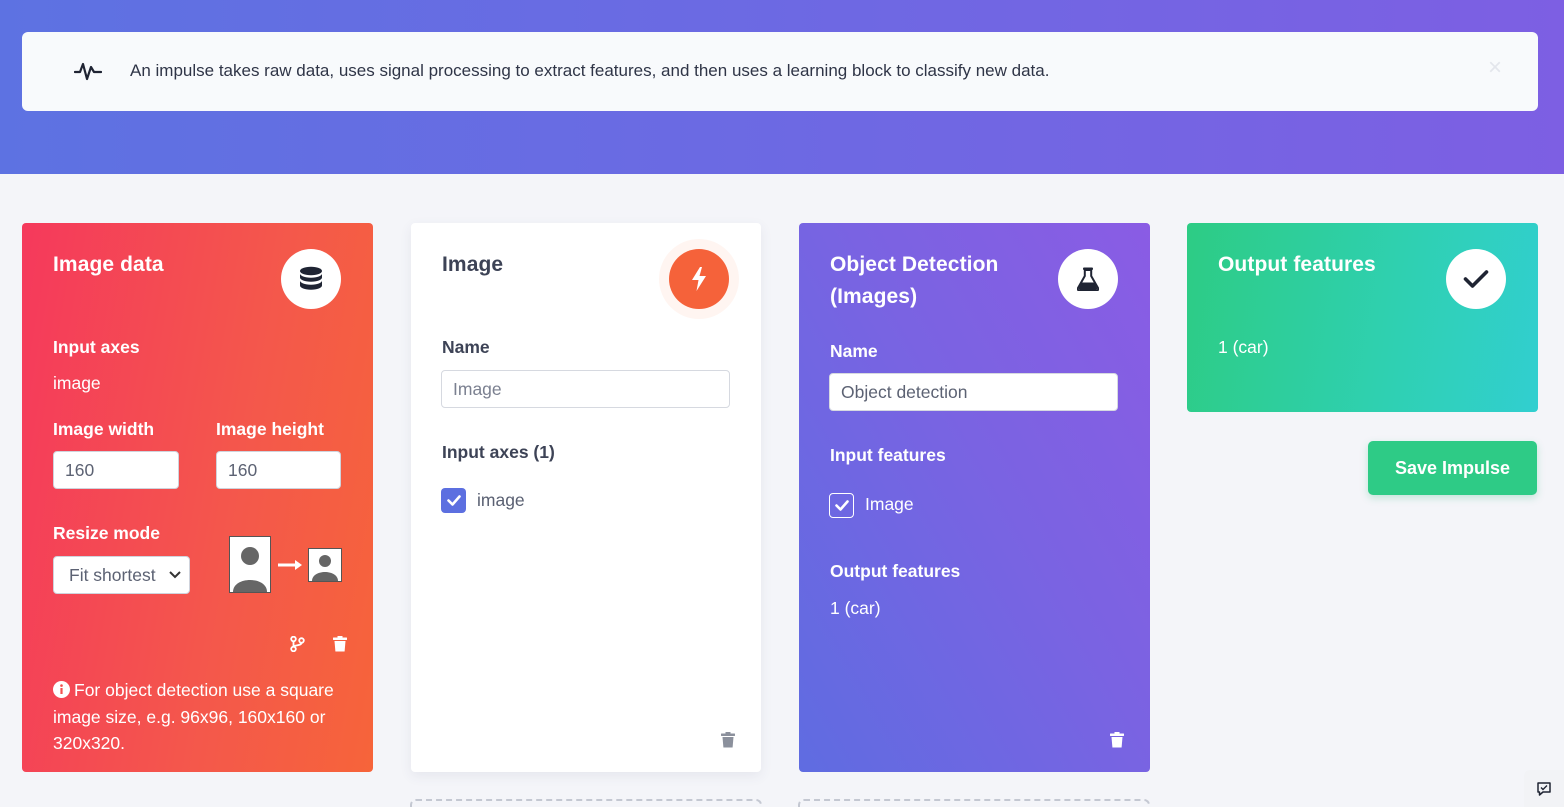 The width and height of the screenshot is (1564, 807). What do you see at coordinates (77, 383) in the screenshot?
I see `input-axes-value: image` at bounding box center [77, 383].